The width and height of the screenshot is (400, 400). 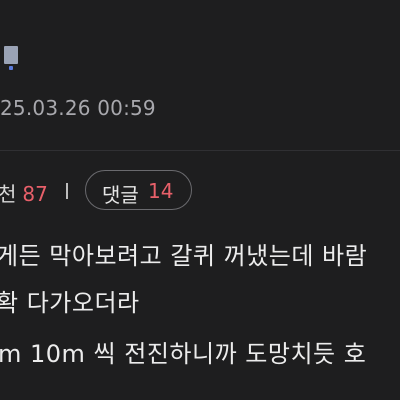 I want to click on recommend-count: 87, so click(x=35, y=194).